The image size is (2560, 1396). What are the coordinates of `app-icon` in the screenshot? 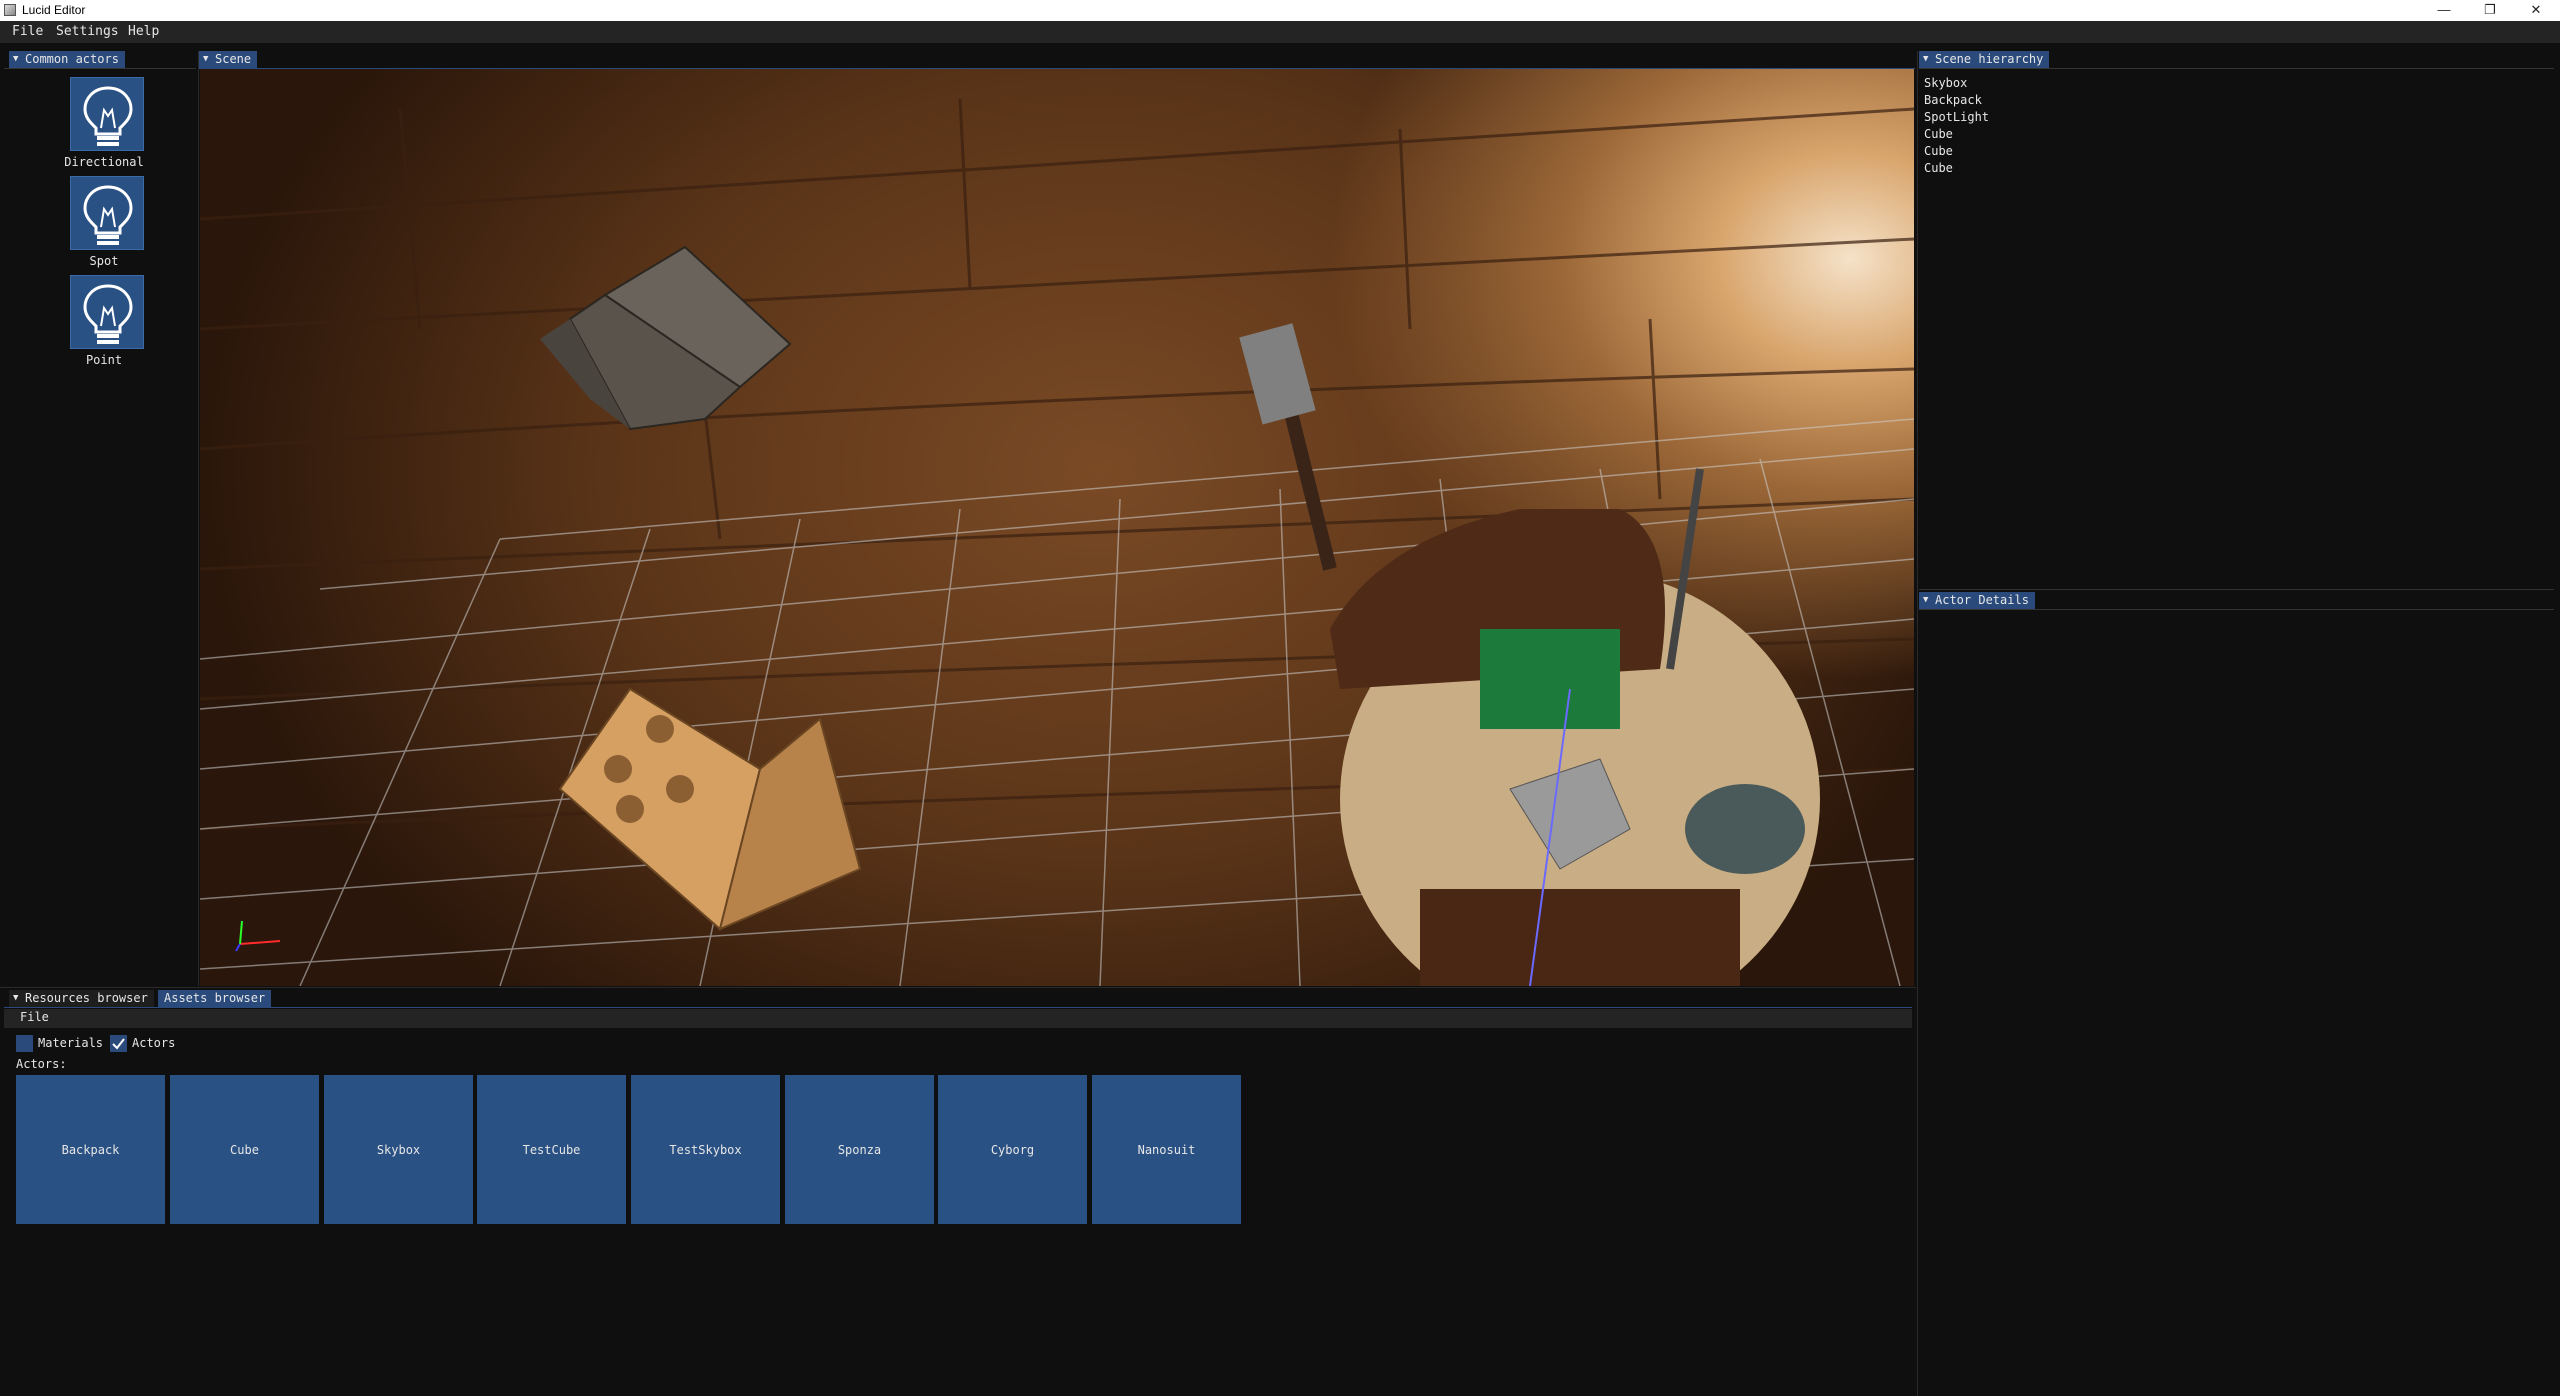 It's located at (10, 10).